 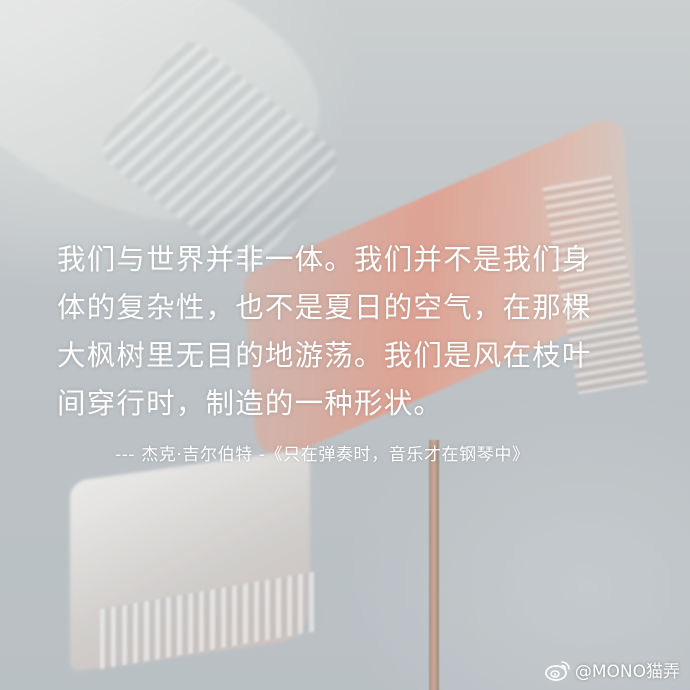 What do you see at coordinates (627, 672) in the screenshot?
I see `watermark-handle: @MONO猫弄` at bounding box center [627, 672].